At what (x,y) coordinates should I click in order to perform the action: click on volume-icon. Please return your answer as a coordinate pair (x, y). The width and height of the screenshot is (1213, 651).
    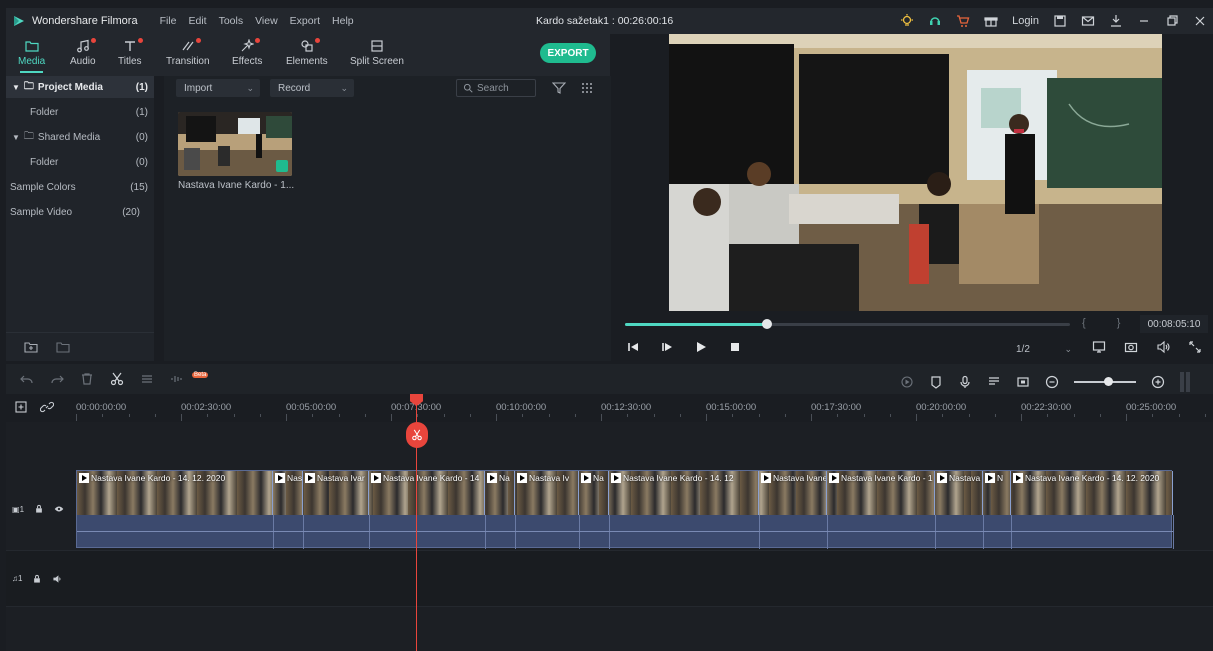
    Looking at the image, I should click on (1163, 347).